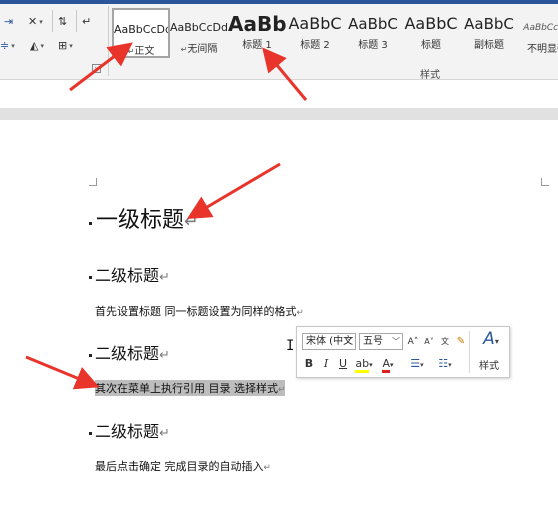 The height and width of the screenshot is (521, 558). Describe the element at coordinates (199, 311) in the screenshot. I see `body-paragraph: 首先设置标题 同一标题设置为同样的格式↵` at that location.